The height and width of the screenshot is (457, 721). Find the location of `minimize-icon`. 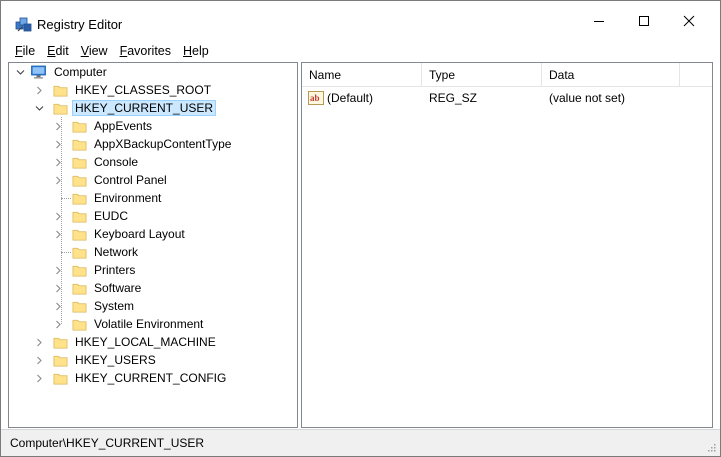

minimize-icon is located at coordinates (599, 21).